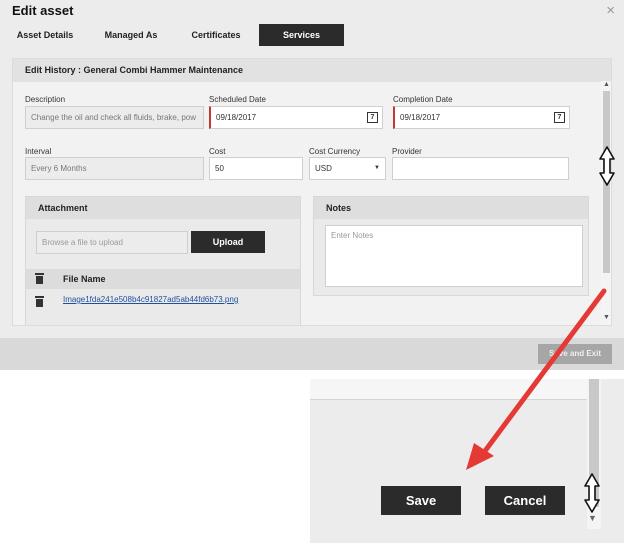 The image size is (624, 546). Describe the element at coordinates (592, 518) in the screenshot. I see `inset-scroll-down-icon: ▼` at that location.